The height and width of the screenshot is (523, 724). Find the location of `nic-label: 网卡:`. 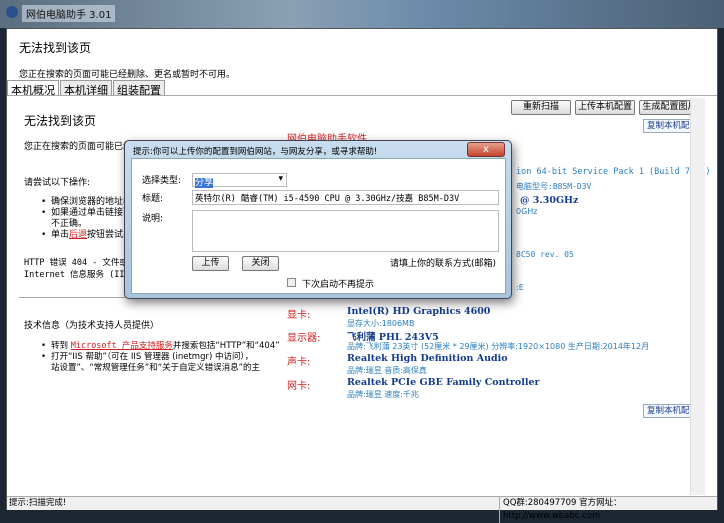

nic-label: 网卡: is located at coordinates (299, 386).